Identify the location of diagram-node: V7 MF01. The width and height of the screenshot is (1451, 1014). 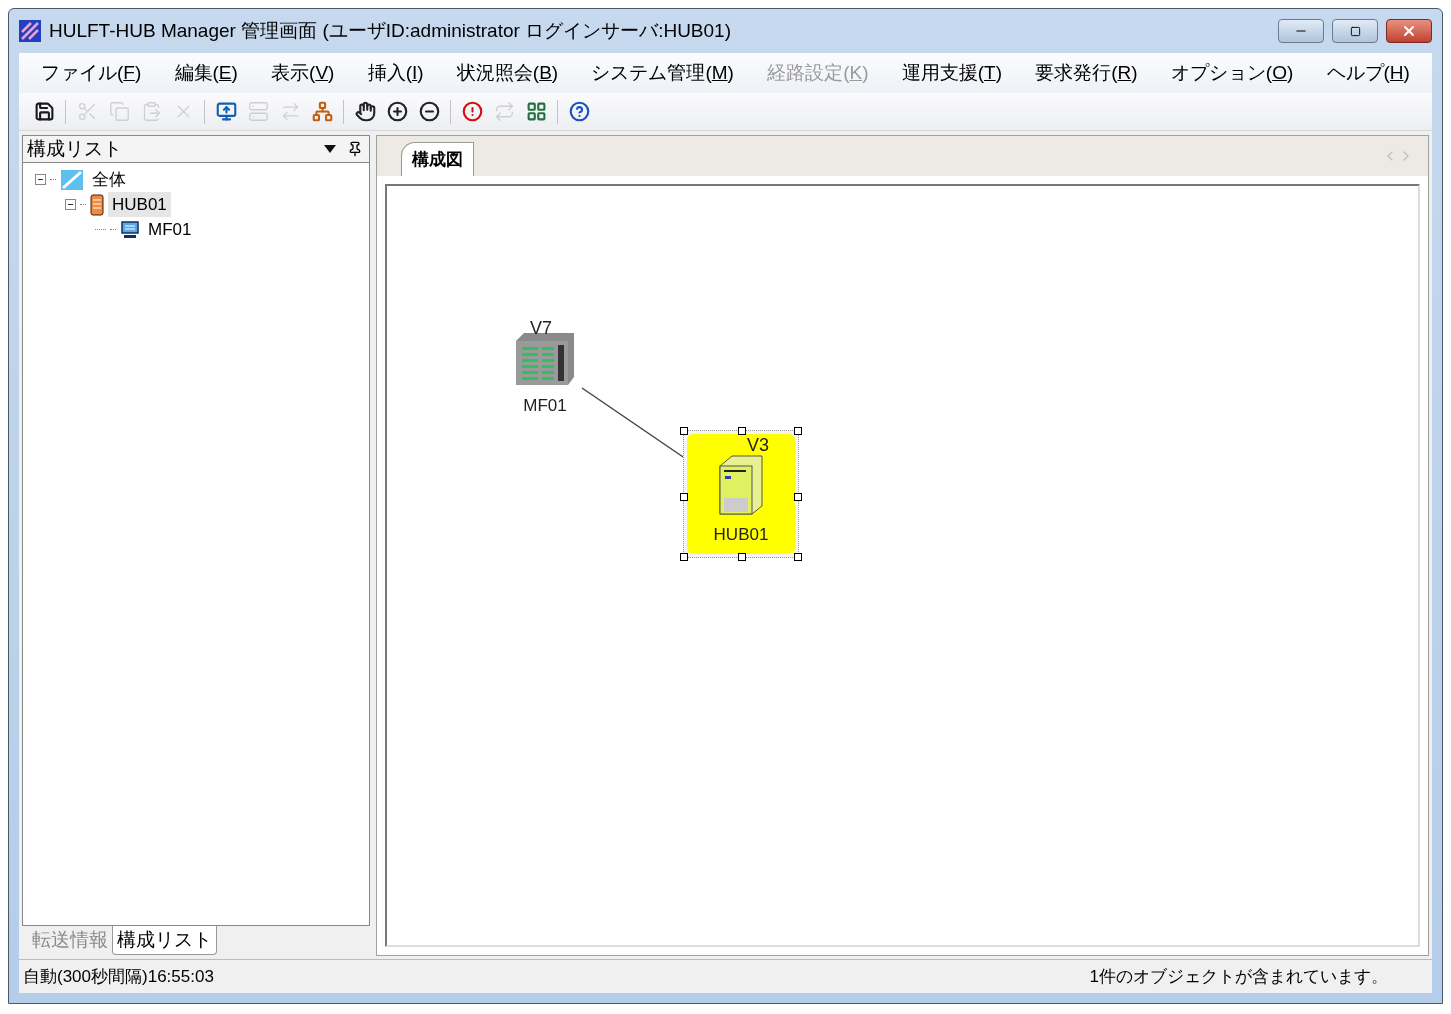
(545, 368).